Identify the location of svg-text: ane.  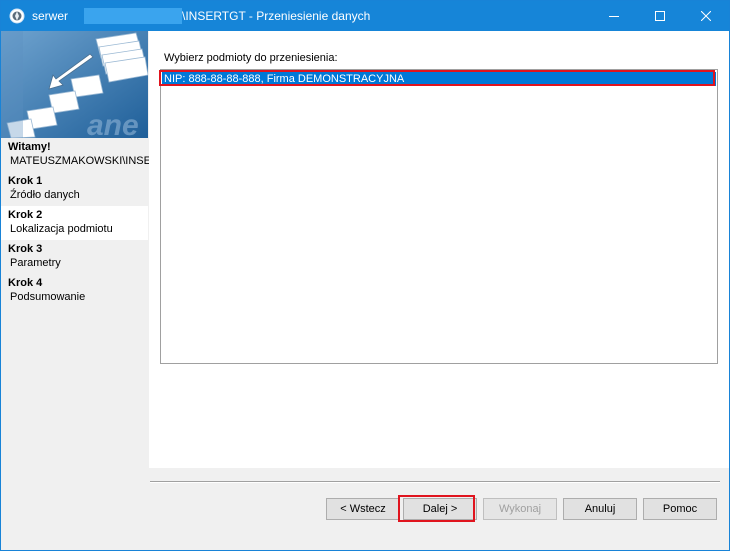
(113, 123).